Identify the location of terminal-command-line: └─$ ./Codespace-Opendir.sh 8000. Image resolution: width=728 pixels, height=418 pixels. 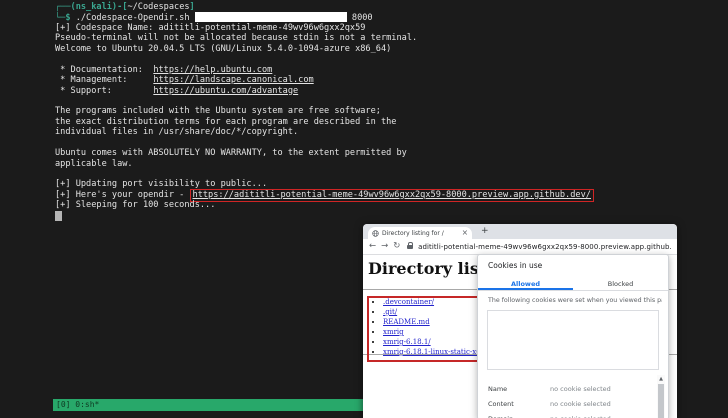
(365, 18).